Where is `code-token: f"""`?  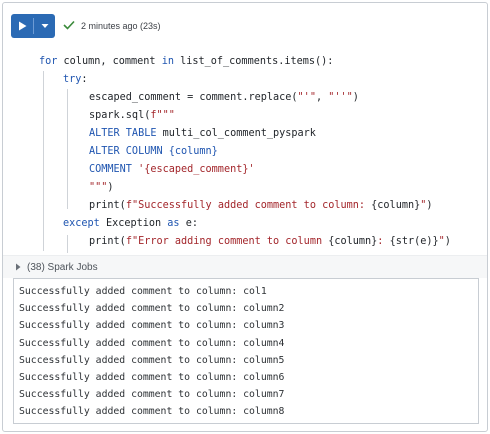 code-token: f""" is located at coordinates (162, 115).